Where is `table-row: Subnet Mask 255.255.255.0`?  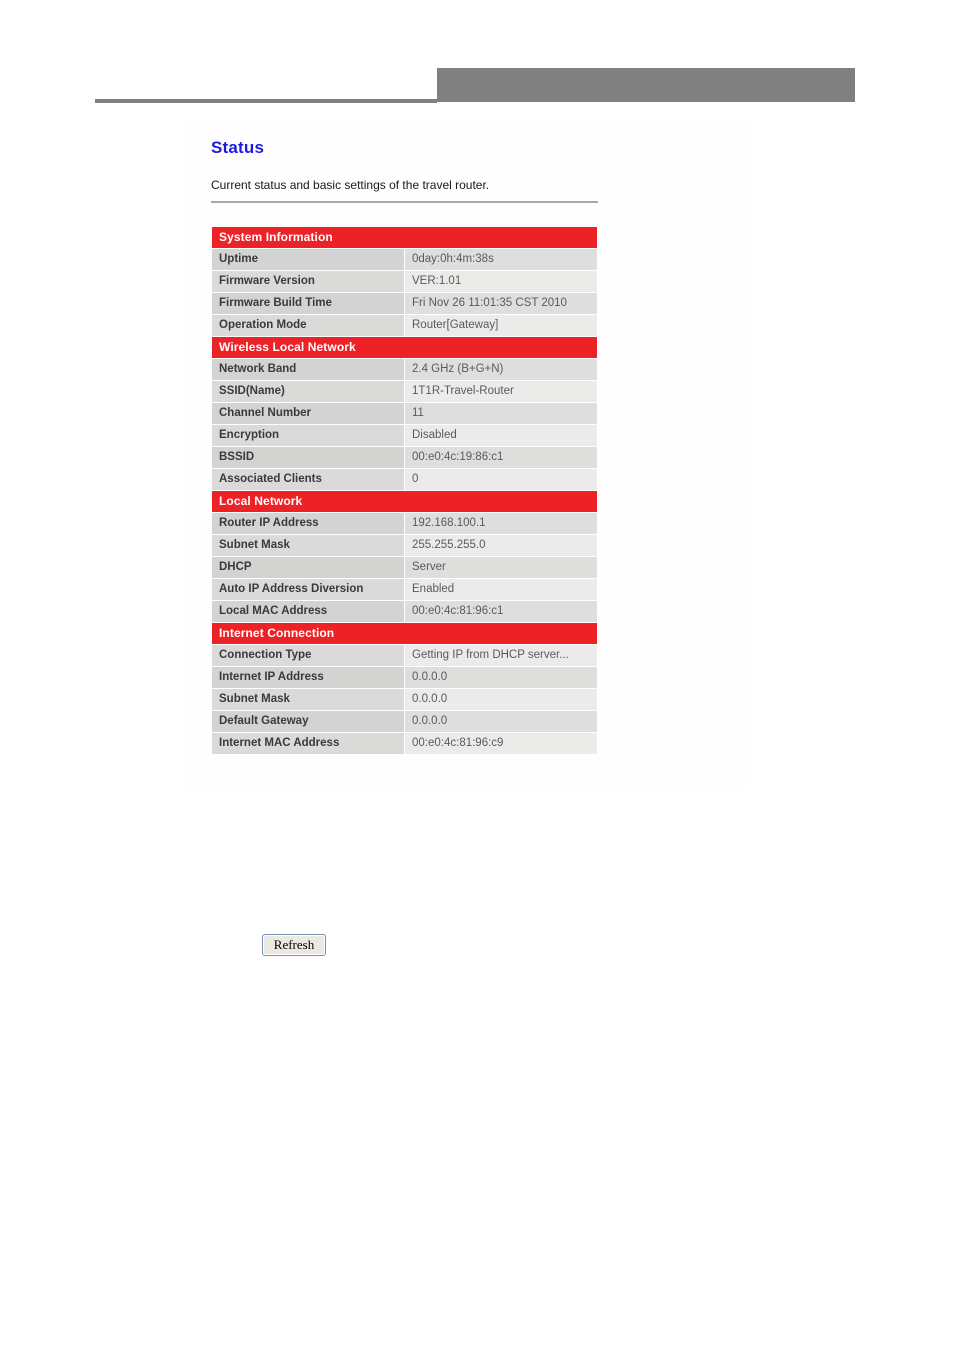
table-row: Subnet Mask 255.255.255.0 is located at coordinates (404, 545).